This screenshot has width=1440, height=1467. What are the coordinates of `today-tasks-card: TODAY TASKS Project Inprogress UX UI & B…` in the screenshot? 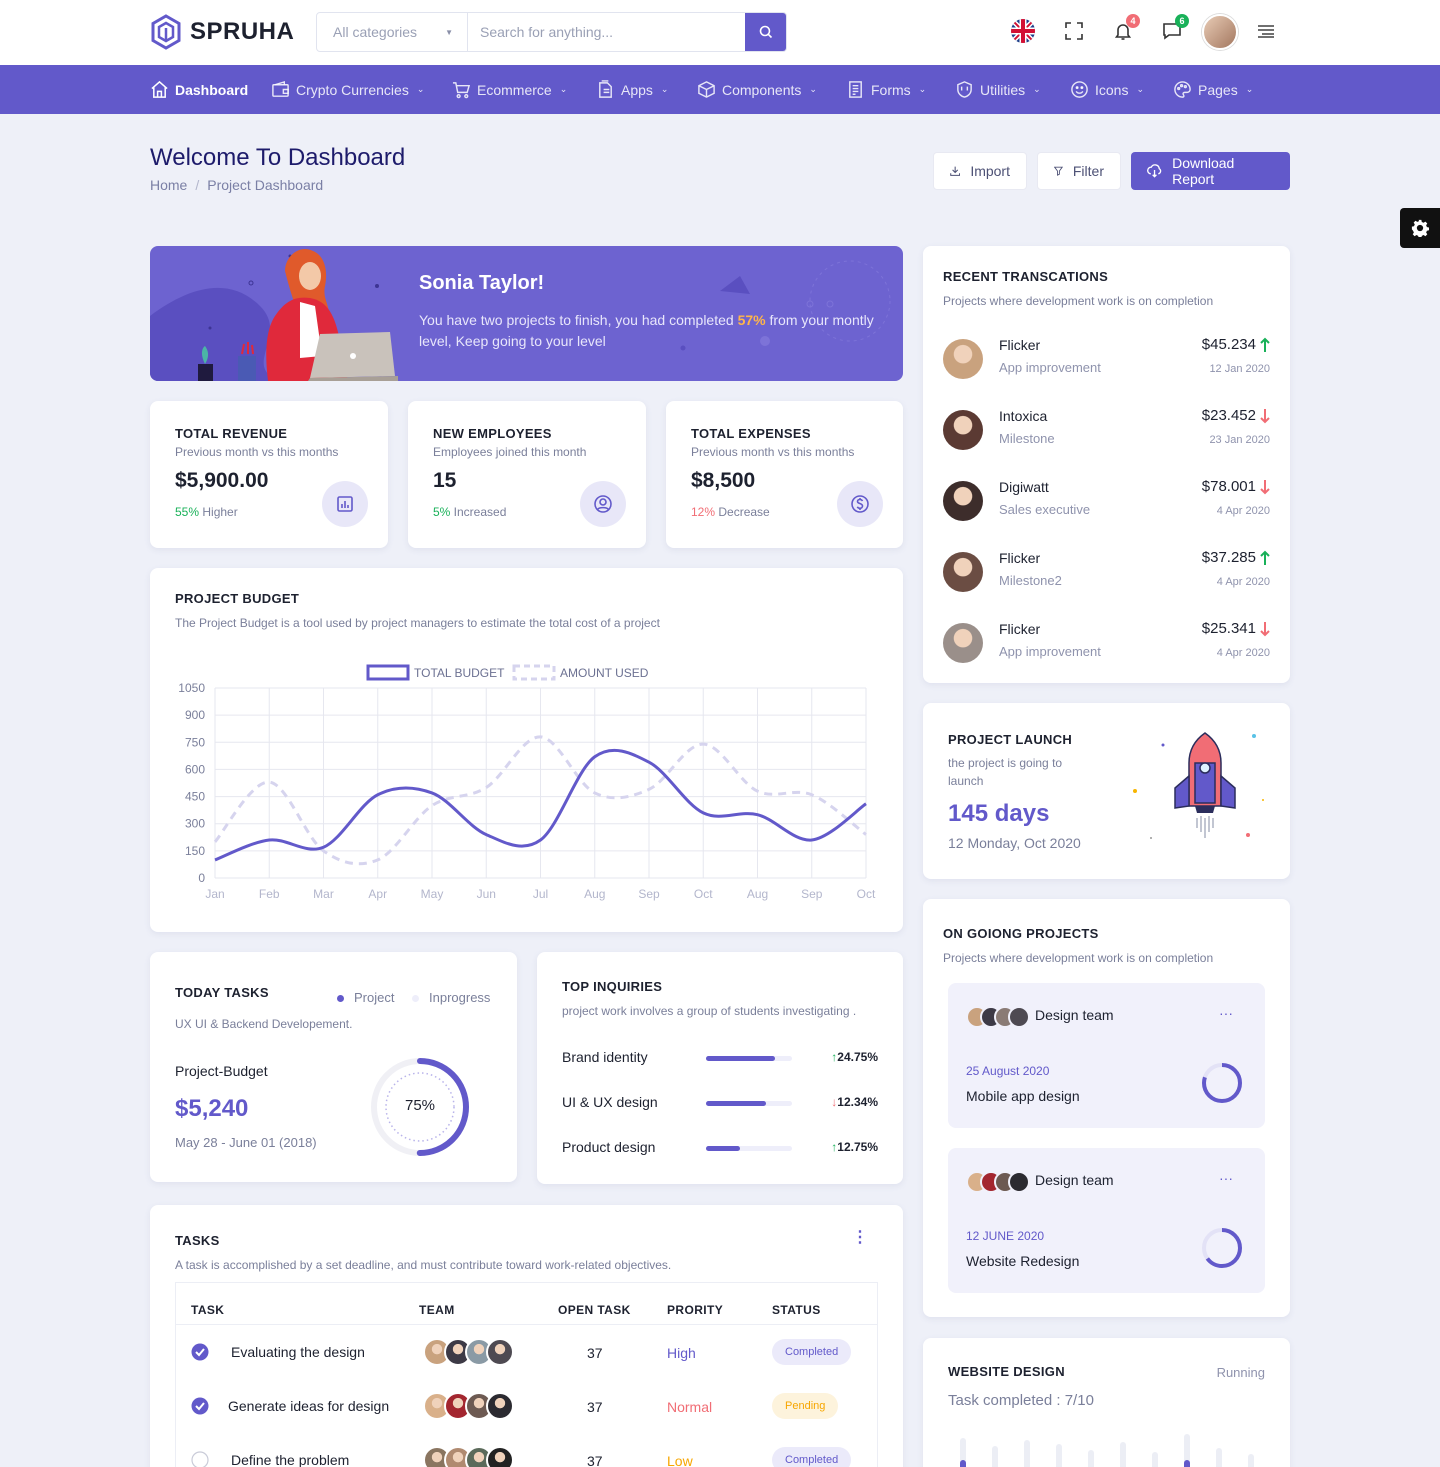 It's located at (333, 1067).